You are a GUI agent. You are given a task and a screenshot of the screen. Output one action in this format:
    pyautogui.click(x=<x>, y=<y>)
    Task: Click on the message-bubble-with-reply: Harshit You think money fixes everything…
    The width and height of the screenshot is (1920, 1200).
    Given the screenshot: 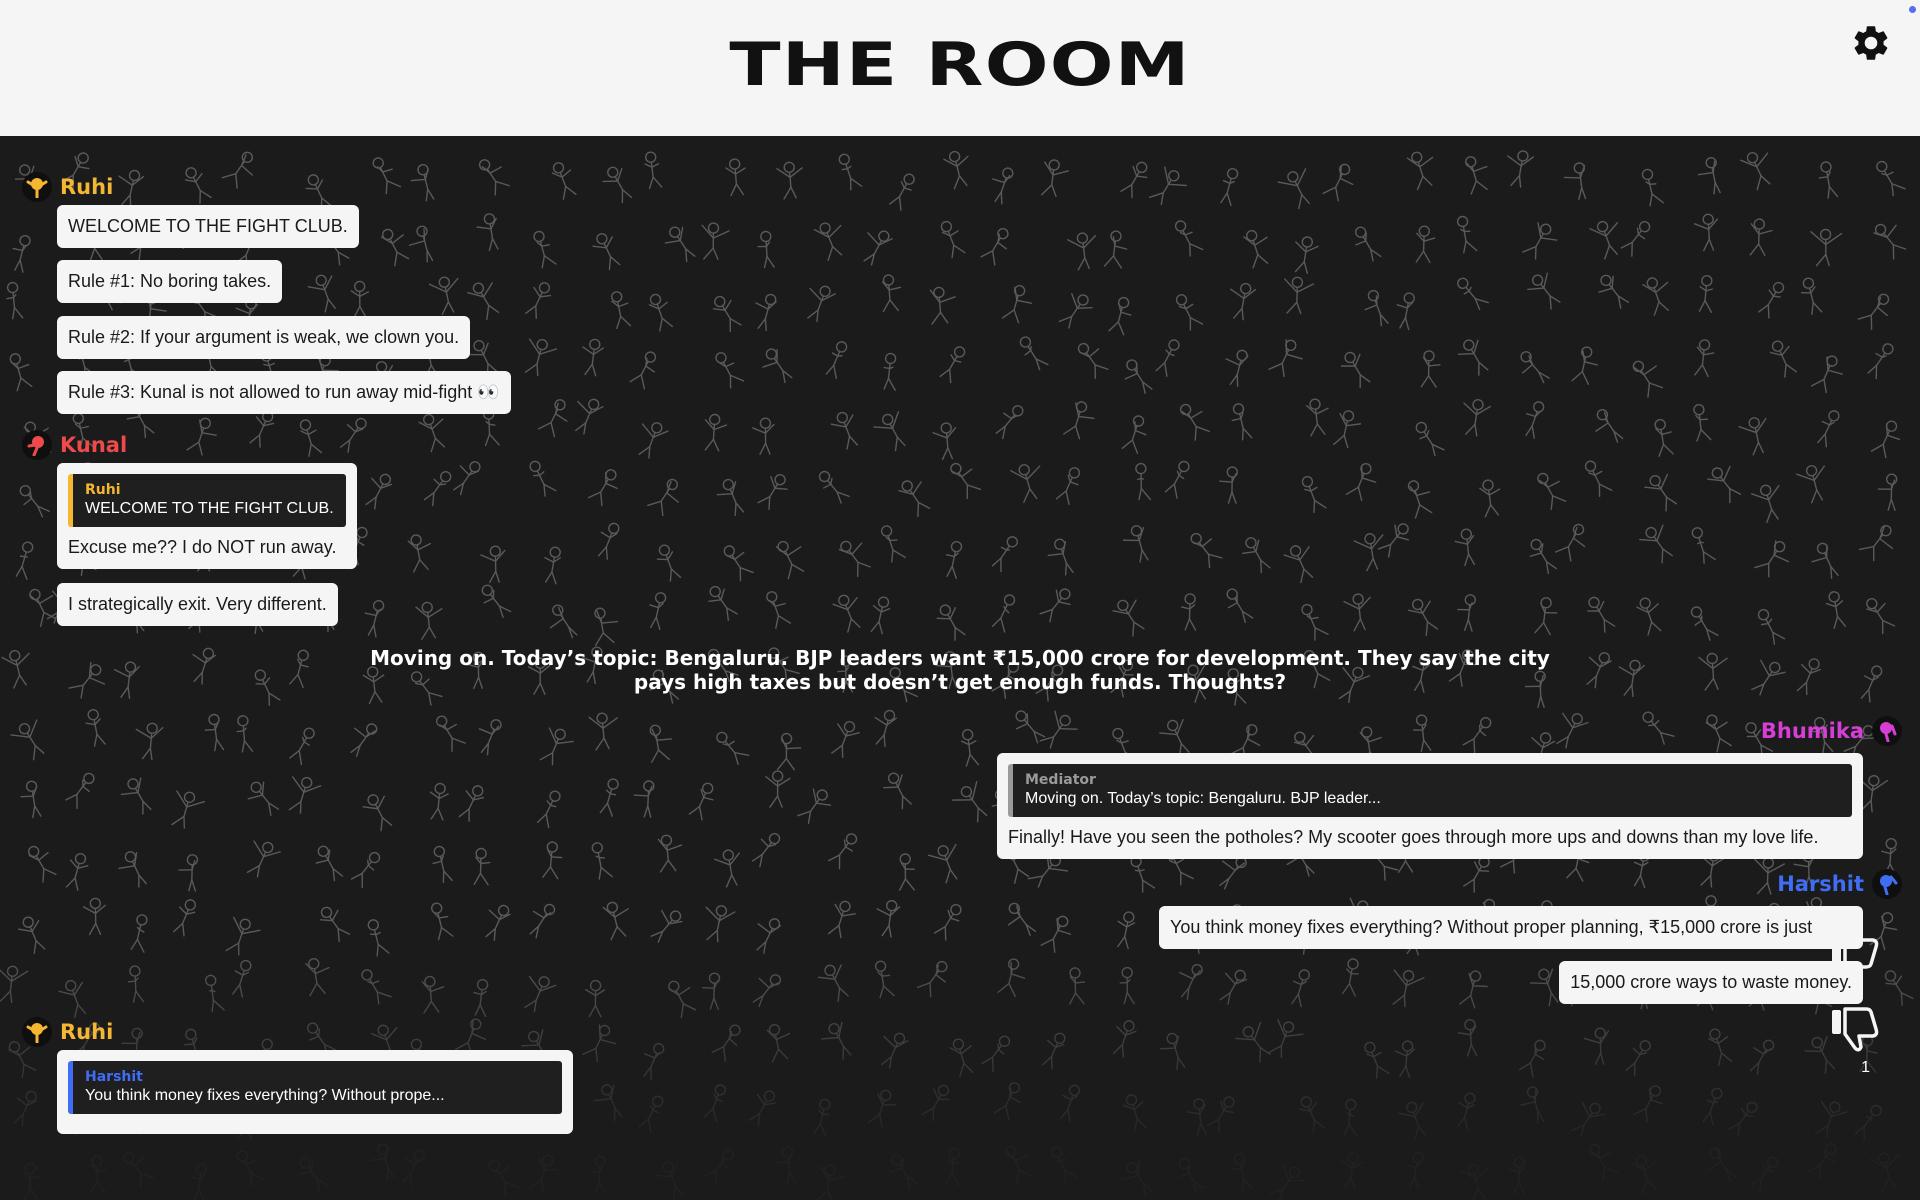 What is the action you would take?
    pyautogui.click(x=315, y=1092)
    